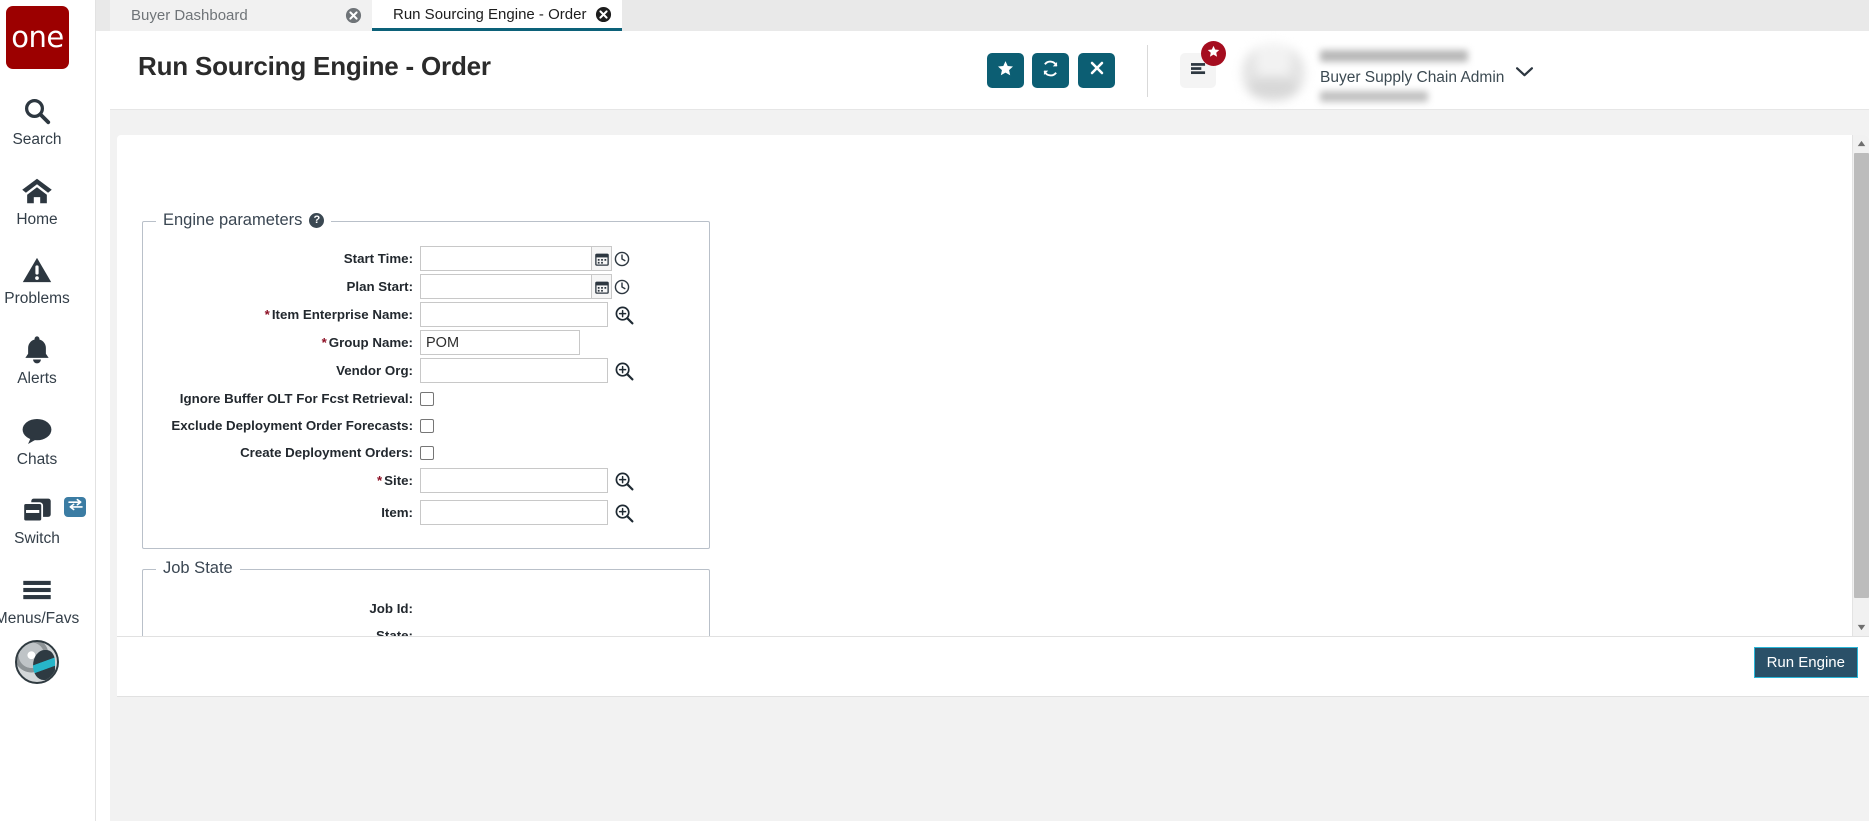 Image resolution: width=1869 pixels, height=821 pixels. I want to click on rail-item-switch: Switch, so click(37, 520).